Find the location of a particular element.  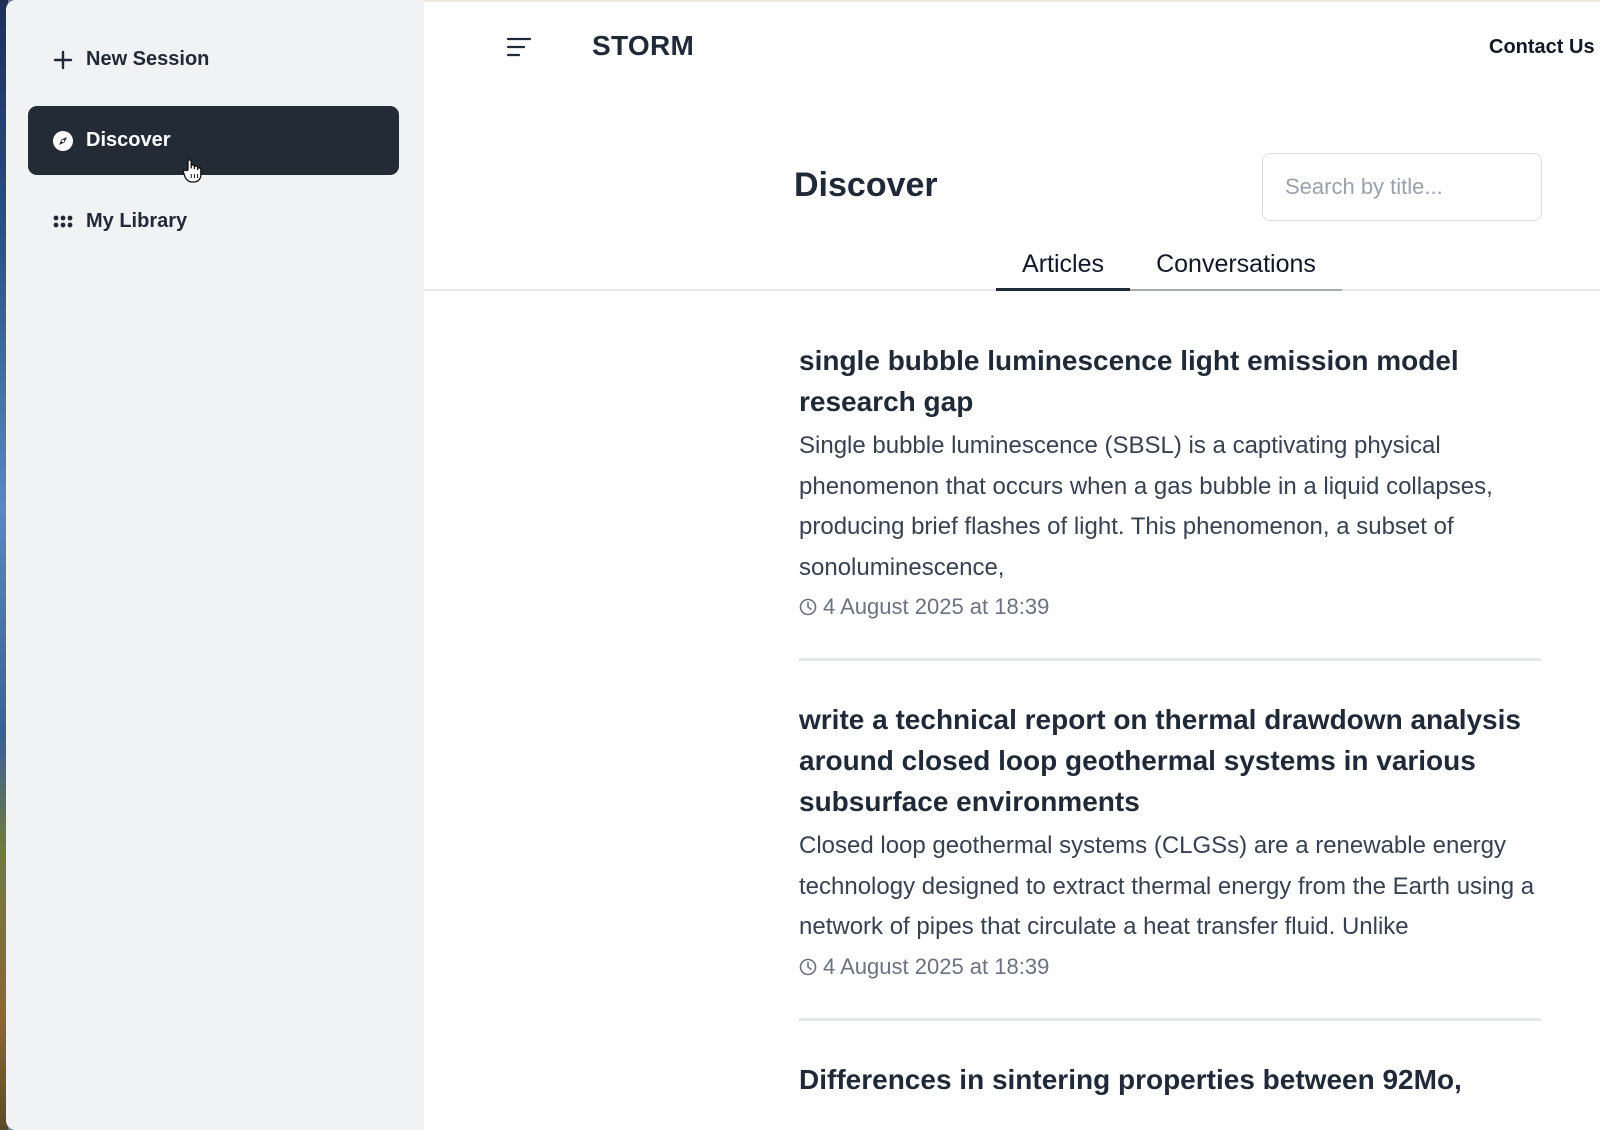

menu-icon is located at coordinates (519, 49).